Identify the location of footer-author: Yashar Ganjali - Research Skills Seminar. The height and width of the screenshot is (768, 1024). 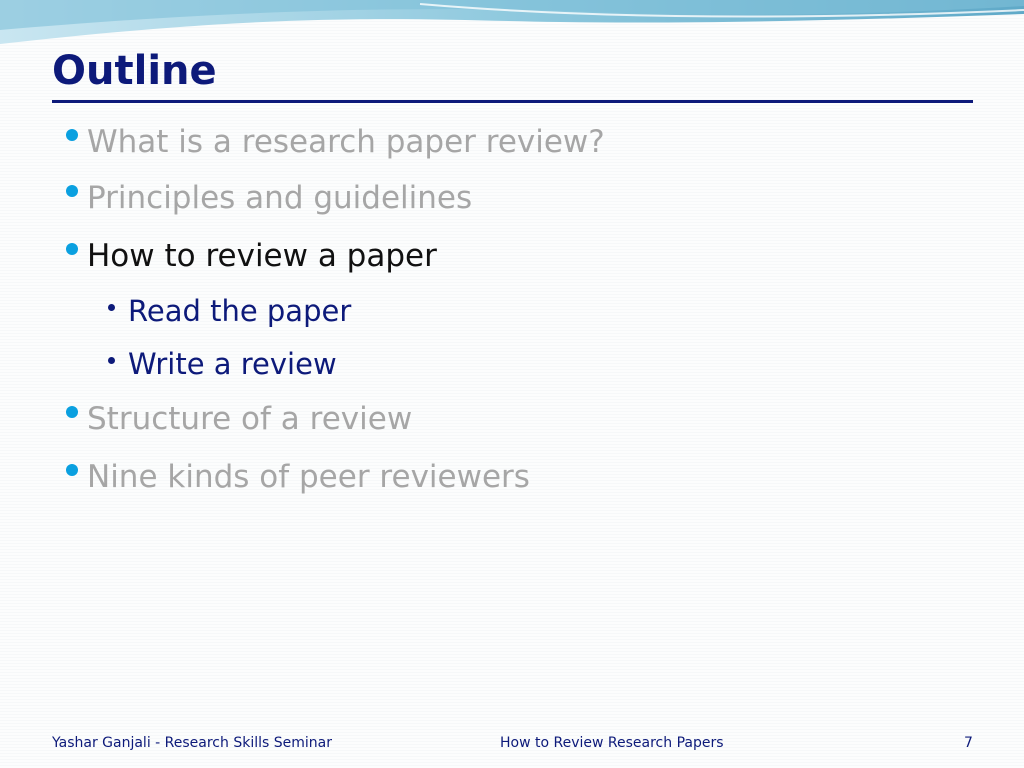
(192, 743).